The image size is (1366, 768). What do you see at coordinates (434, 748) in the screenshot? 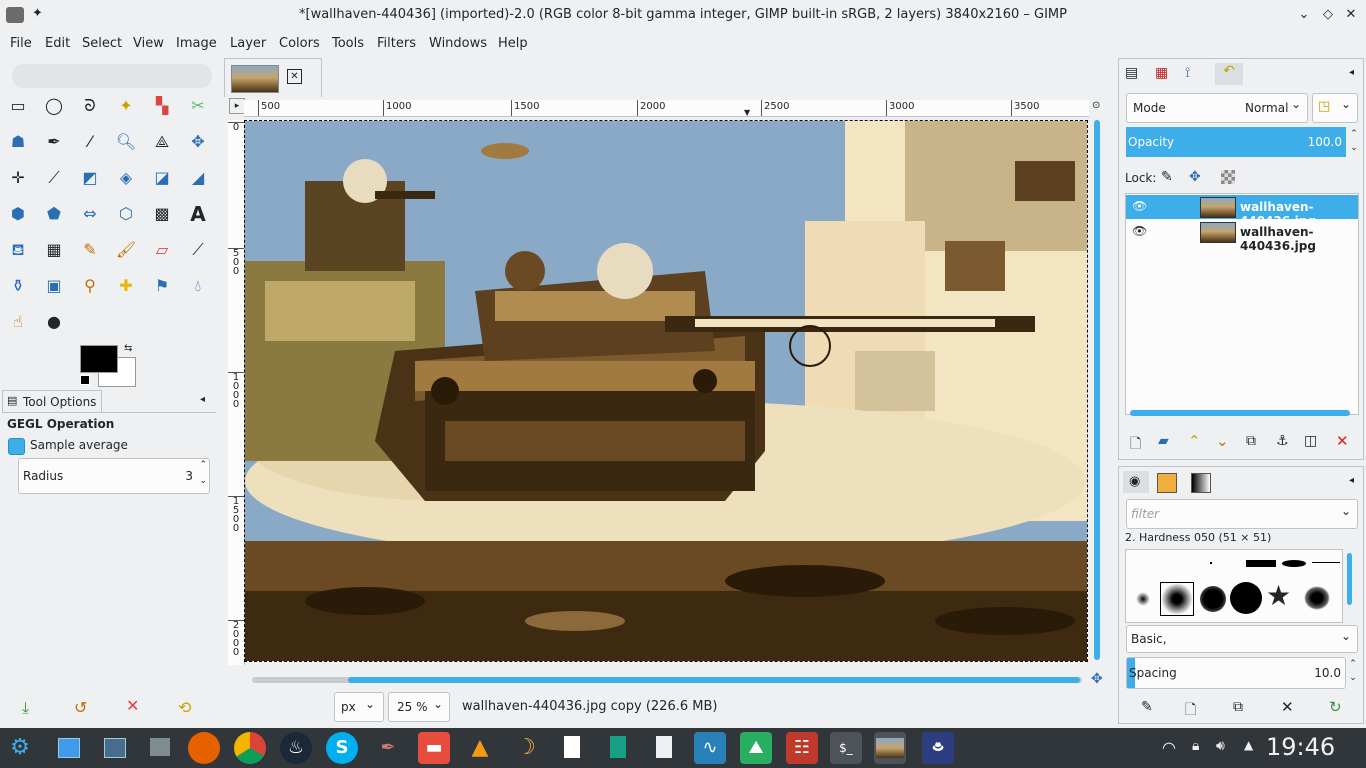
I see `photo-app-icon: ▬` at bounding box center [434, 748].